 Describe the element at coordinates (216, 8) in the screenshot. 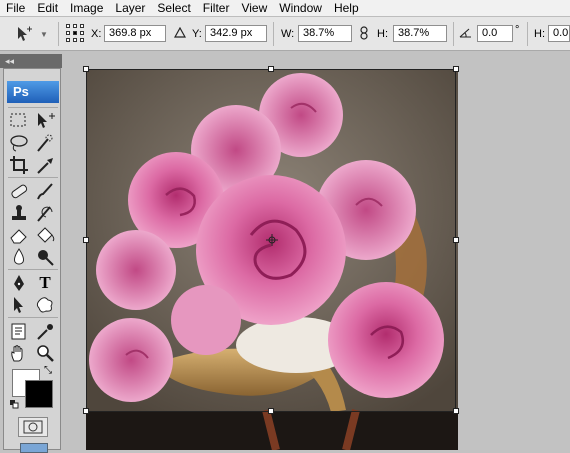

I see `menu-filter: Filter` at that location.